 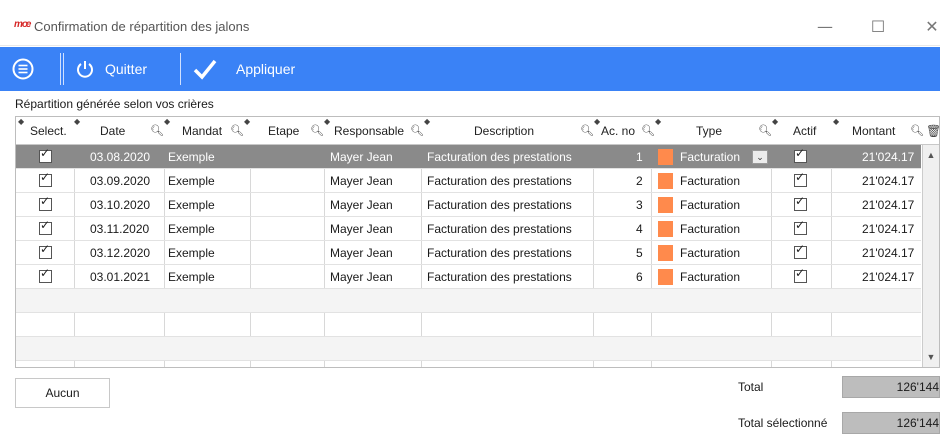 I want to click on toolbar: Quitter Appliquer, so click(x=470, y=69).